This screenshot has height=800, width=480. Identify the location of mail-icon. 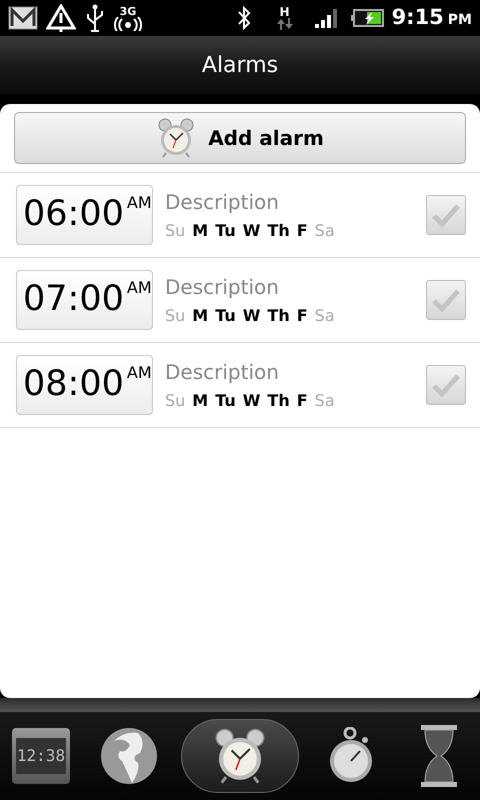
(23, 18).